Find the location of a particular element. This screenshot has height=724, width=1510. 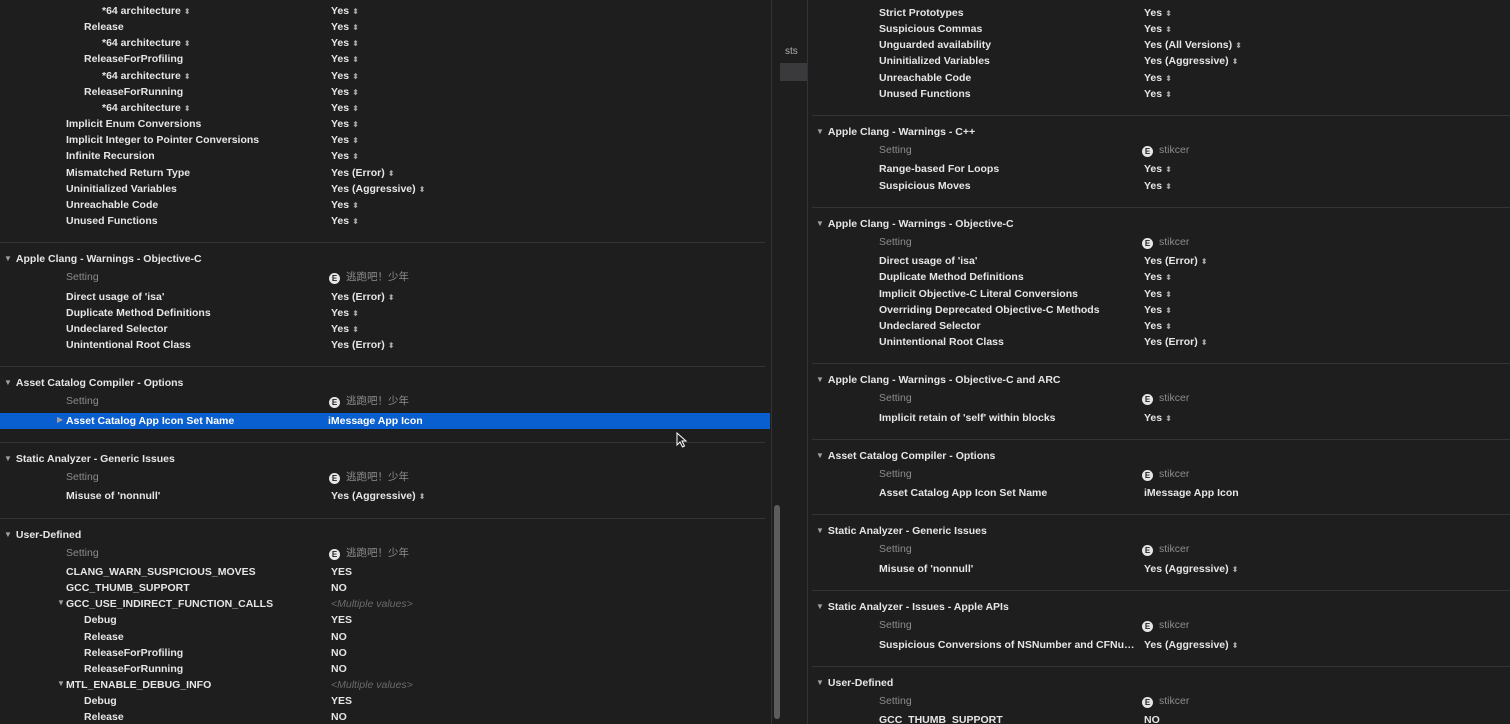

section-header: ▼ User-Defined is located at coordinates (854, 683).